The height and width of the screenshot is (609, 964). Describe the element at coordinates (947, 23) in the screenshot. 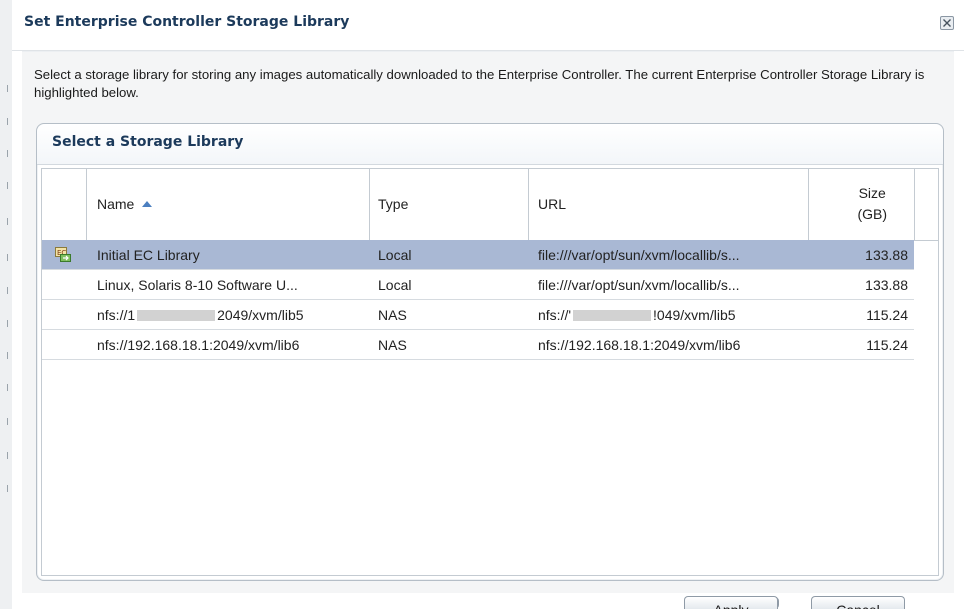

I see `close-icon` at that location.